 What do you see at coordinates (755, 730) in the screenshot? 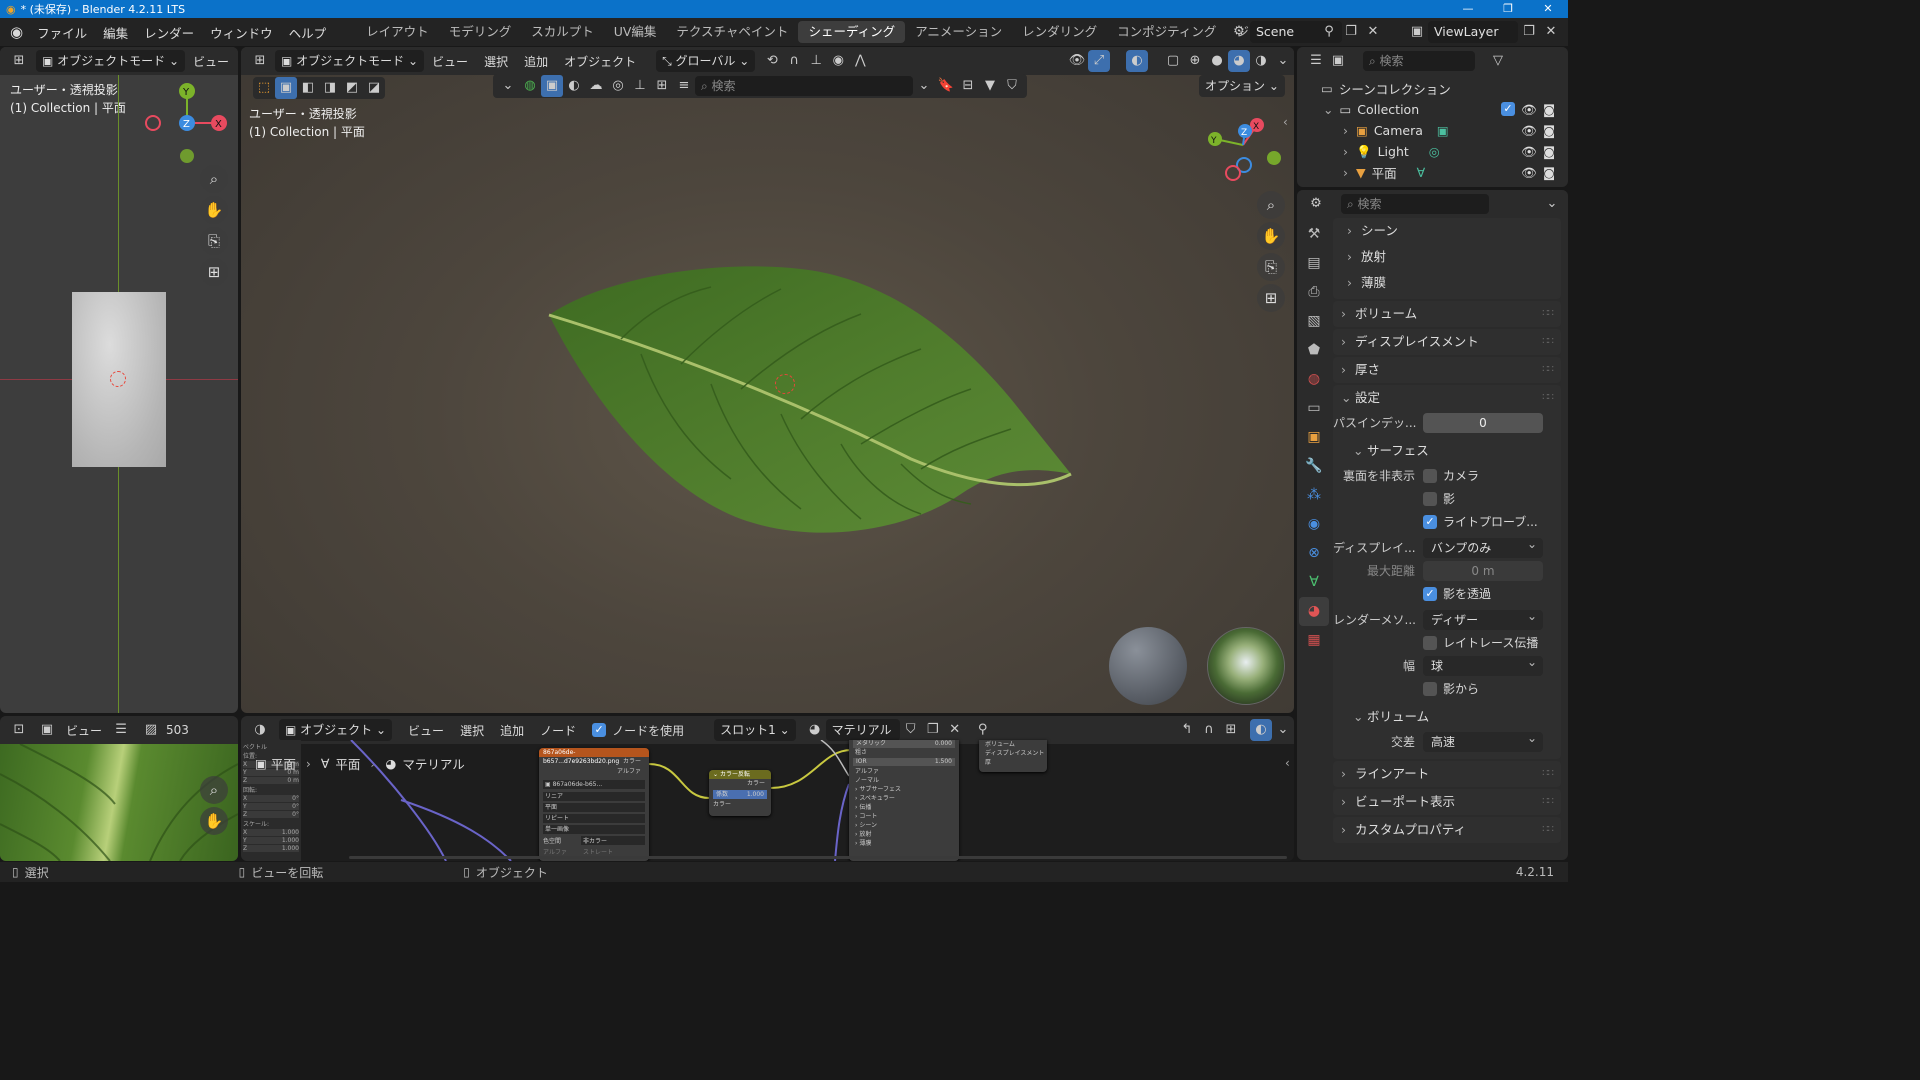
I see `slot-dropdown: スロット1 ⌄` at bounding box center [755, 730].